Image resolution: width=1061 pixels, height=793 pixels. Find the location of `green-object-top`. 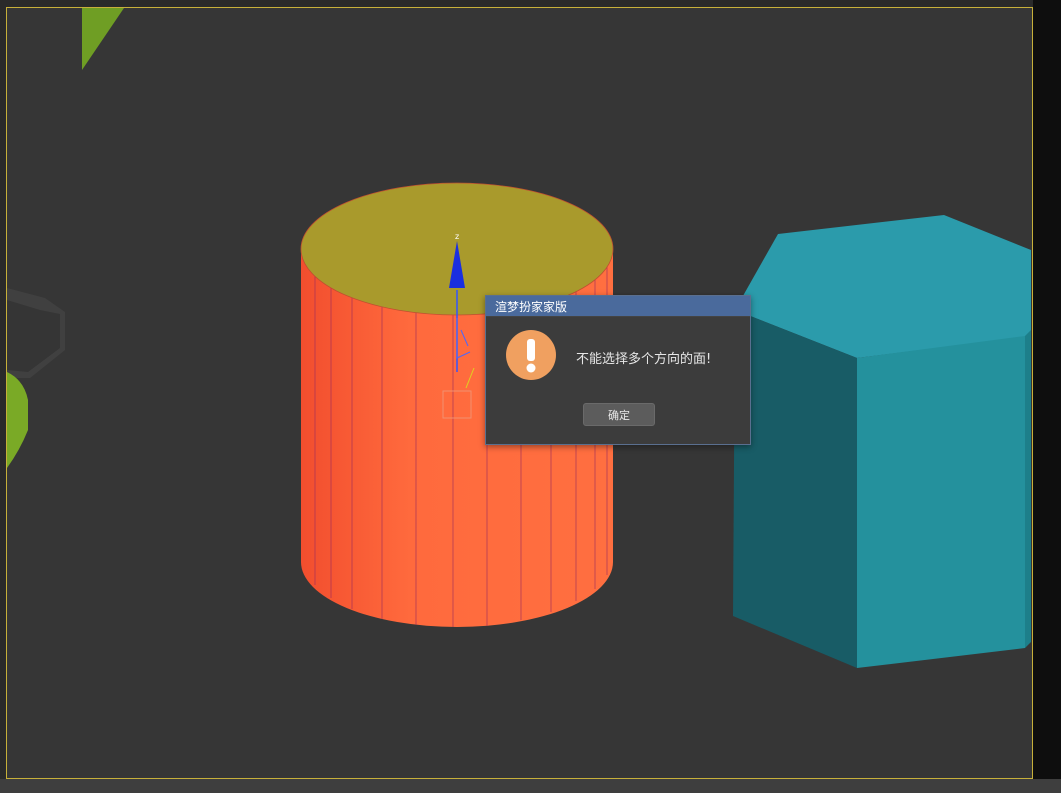

green-object-top is located at coordinates (103, 39).